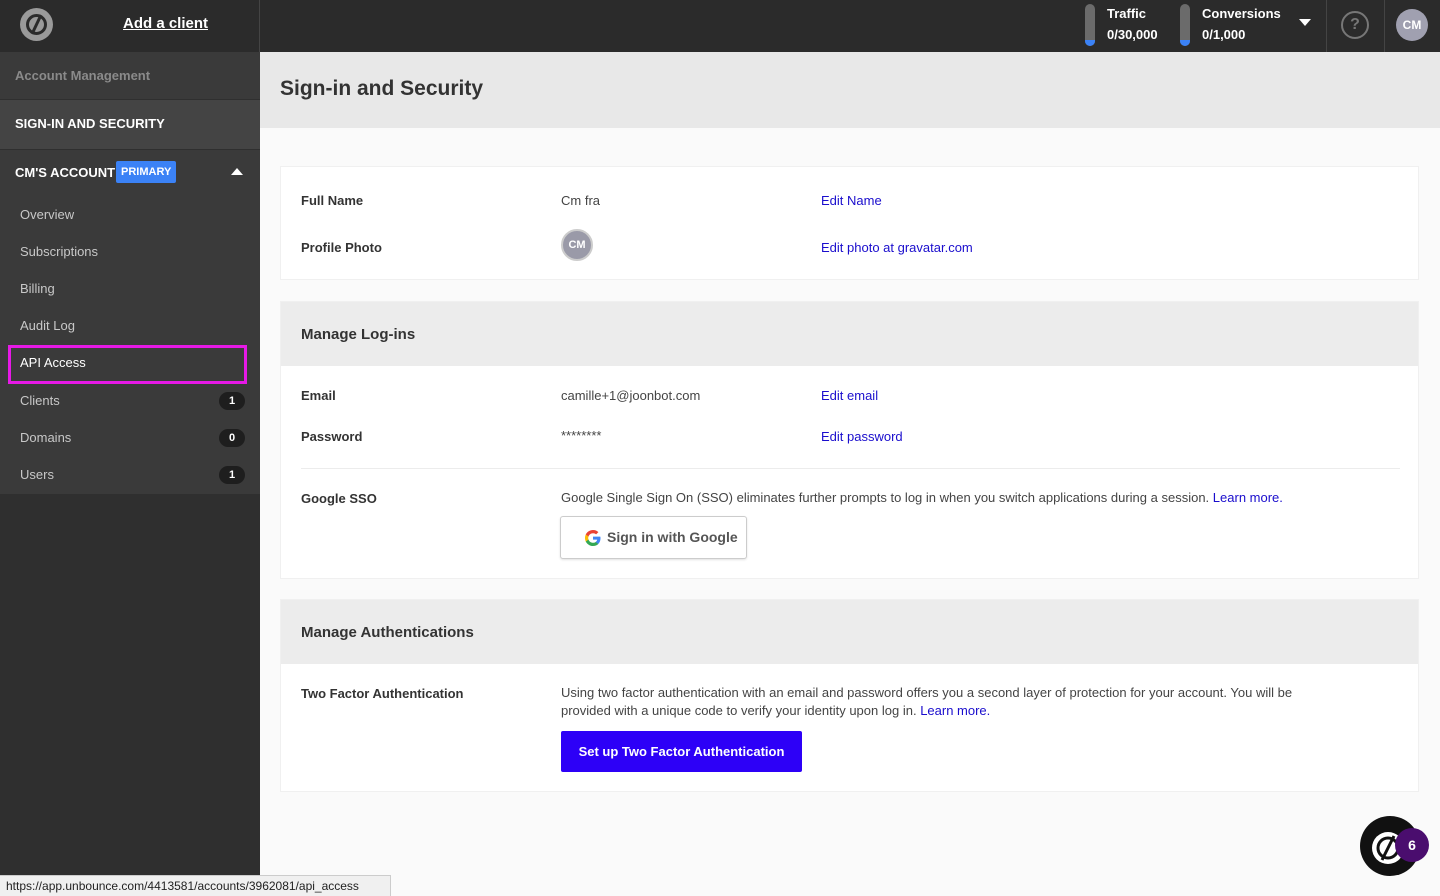 This screenshot has width=1440, height=896. What do you see at coordinates (37, 474) in the screenshot?
I see `sidebar-item-label: Users` at bounding box center [37, 474].